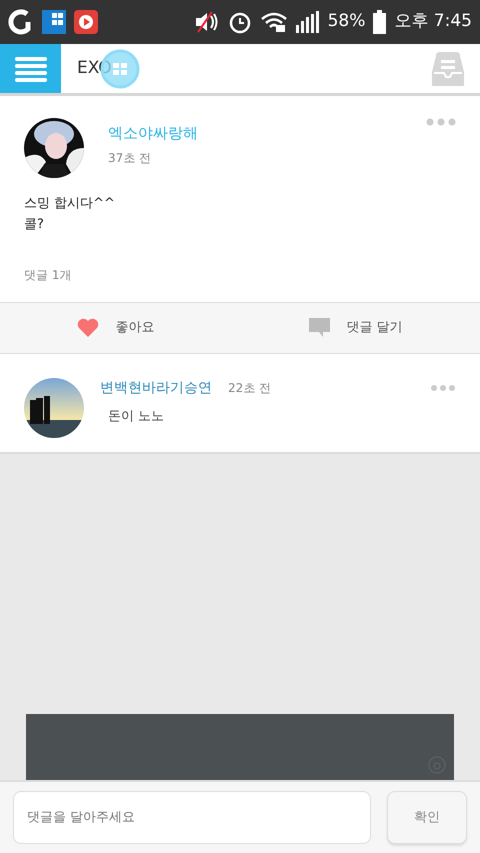 The height and width of the screenshot is (853, 480). Describe the element at coordinates (347, 22) in the screenshot. I see `battery-percent: 58%` at that location.